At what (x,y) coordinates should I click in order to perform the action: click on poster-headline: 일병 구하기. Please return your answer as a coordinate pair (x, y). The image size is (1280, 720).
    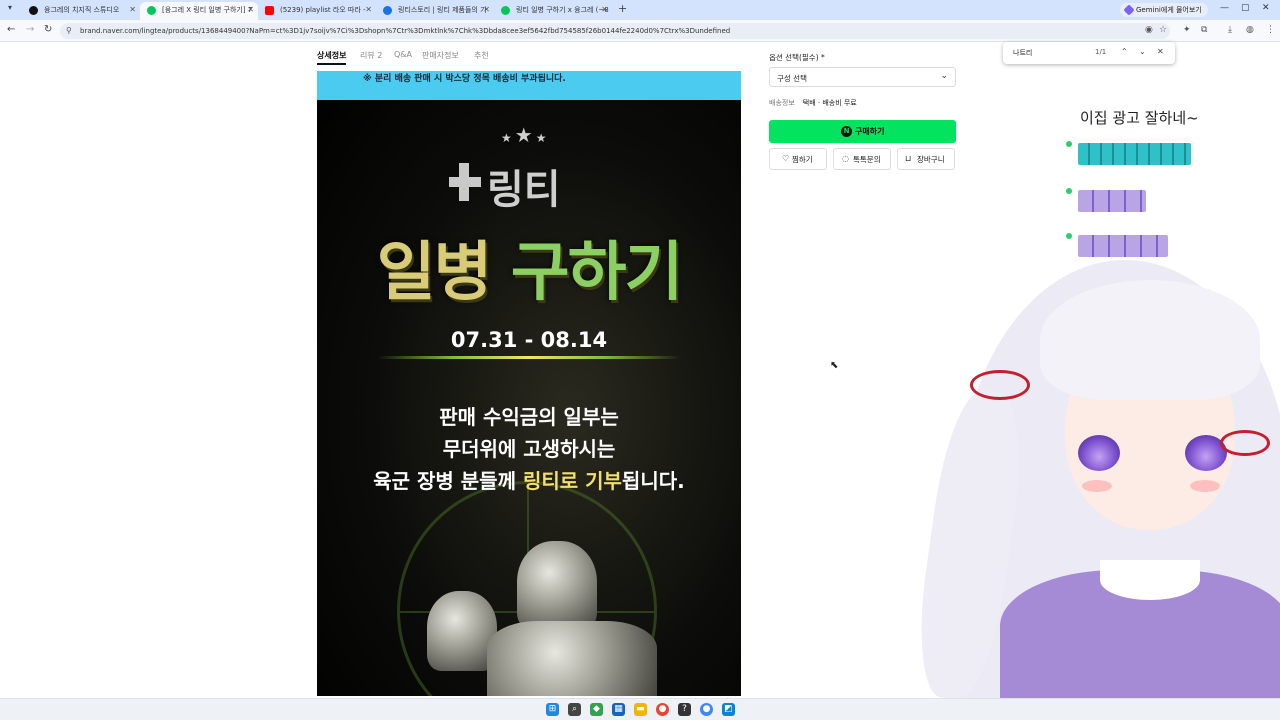
    Looking at the image, I should click on (529, 267).